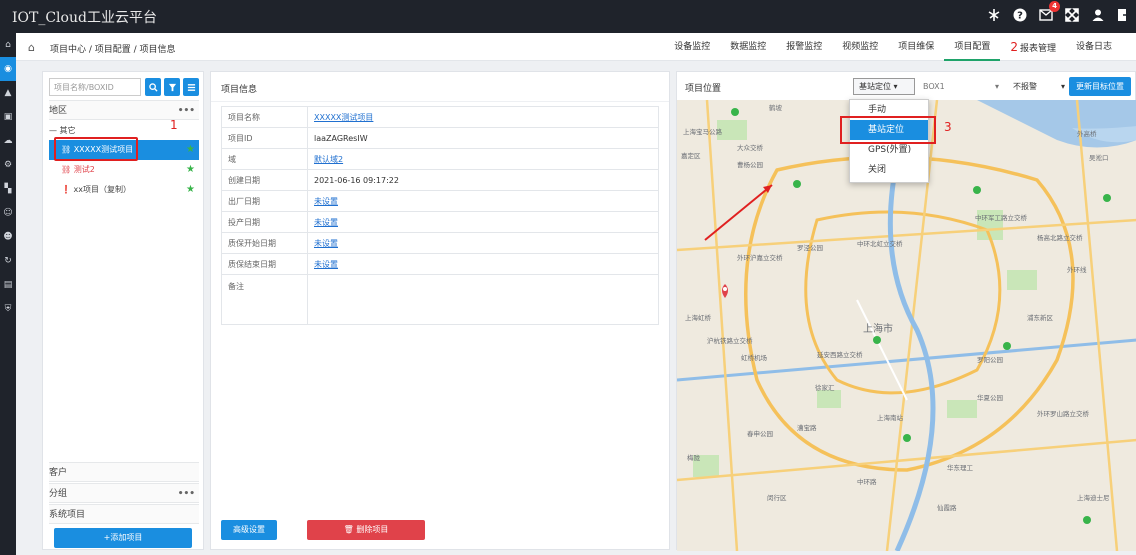 This screenshot has height=555, width=1136. I want to click on logout-icon, so click(1124, 15).